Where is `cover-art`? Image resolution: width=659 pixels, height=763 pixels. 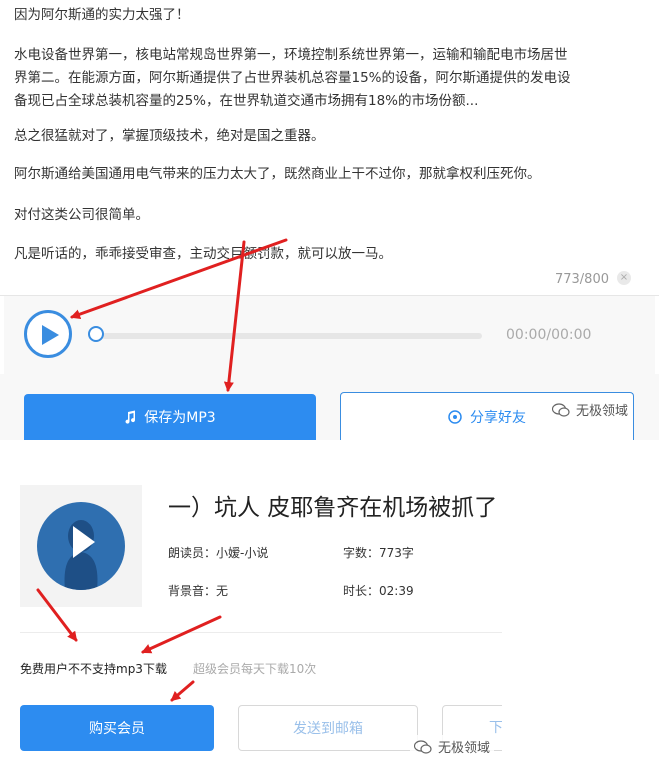 cover-art is located at coordinates (81, 546).